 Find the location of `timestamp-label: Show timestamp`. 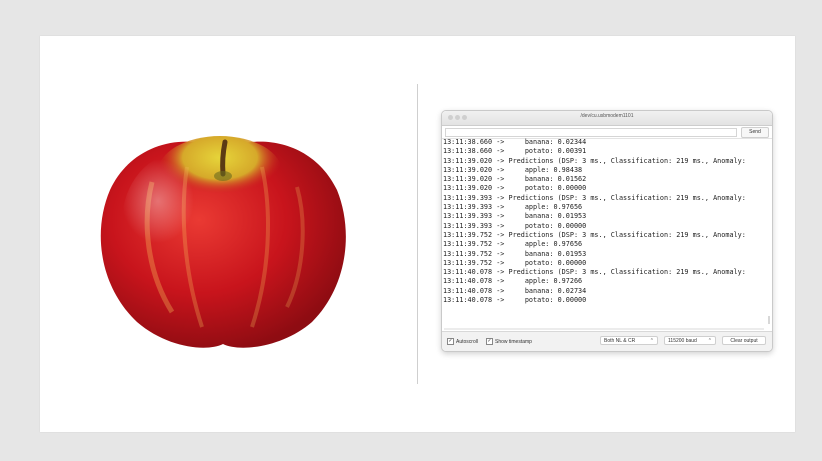

timestamp-label: Show timestamp is located at coordinates (513, 341).